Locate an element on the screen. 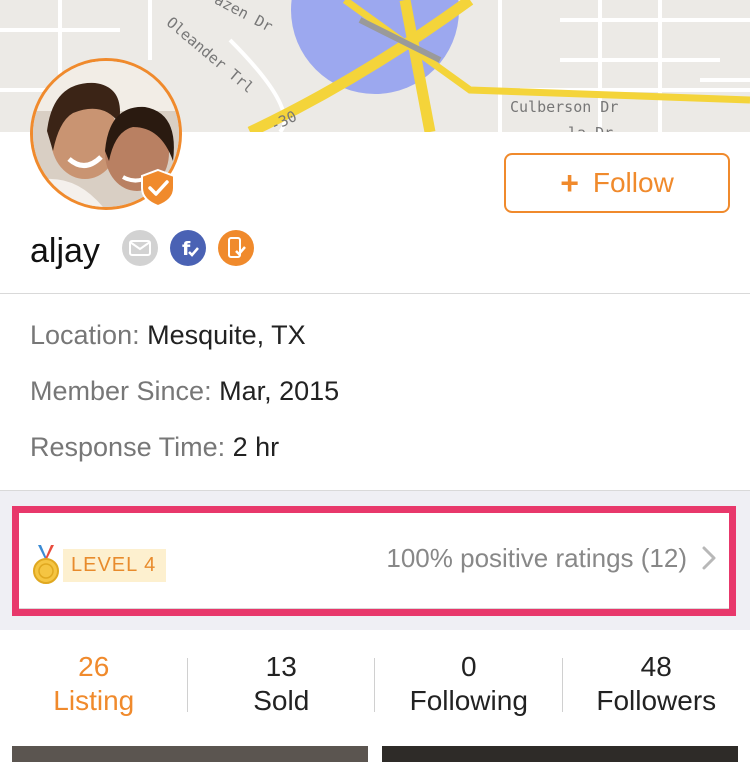 The image size is (750, 762). facebook-verified-icon: f is located at coordinates (188, 248).